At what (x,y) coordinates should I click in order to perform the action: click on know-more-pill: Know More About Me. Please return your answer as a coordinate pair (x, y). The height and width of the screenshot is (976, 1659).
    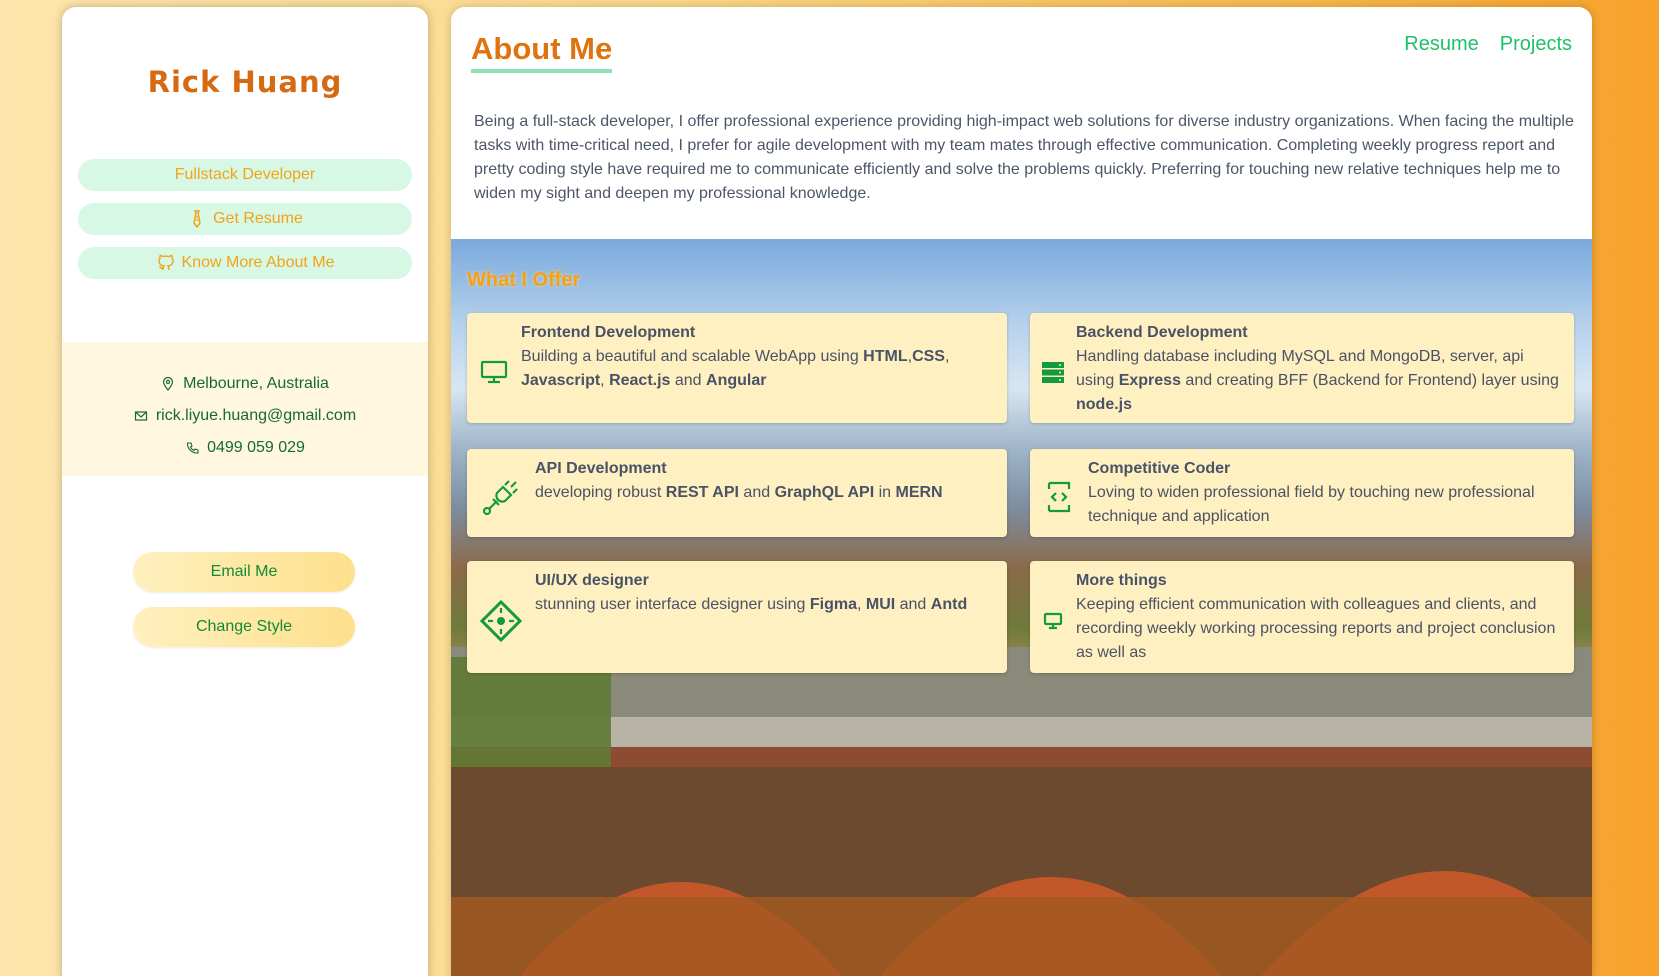
    Looking at the image, I should click on (245, 263).